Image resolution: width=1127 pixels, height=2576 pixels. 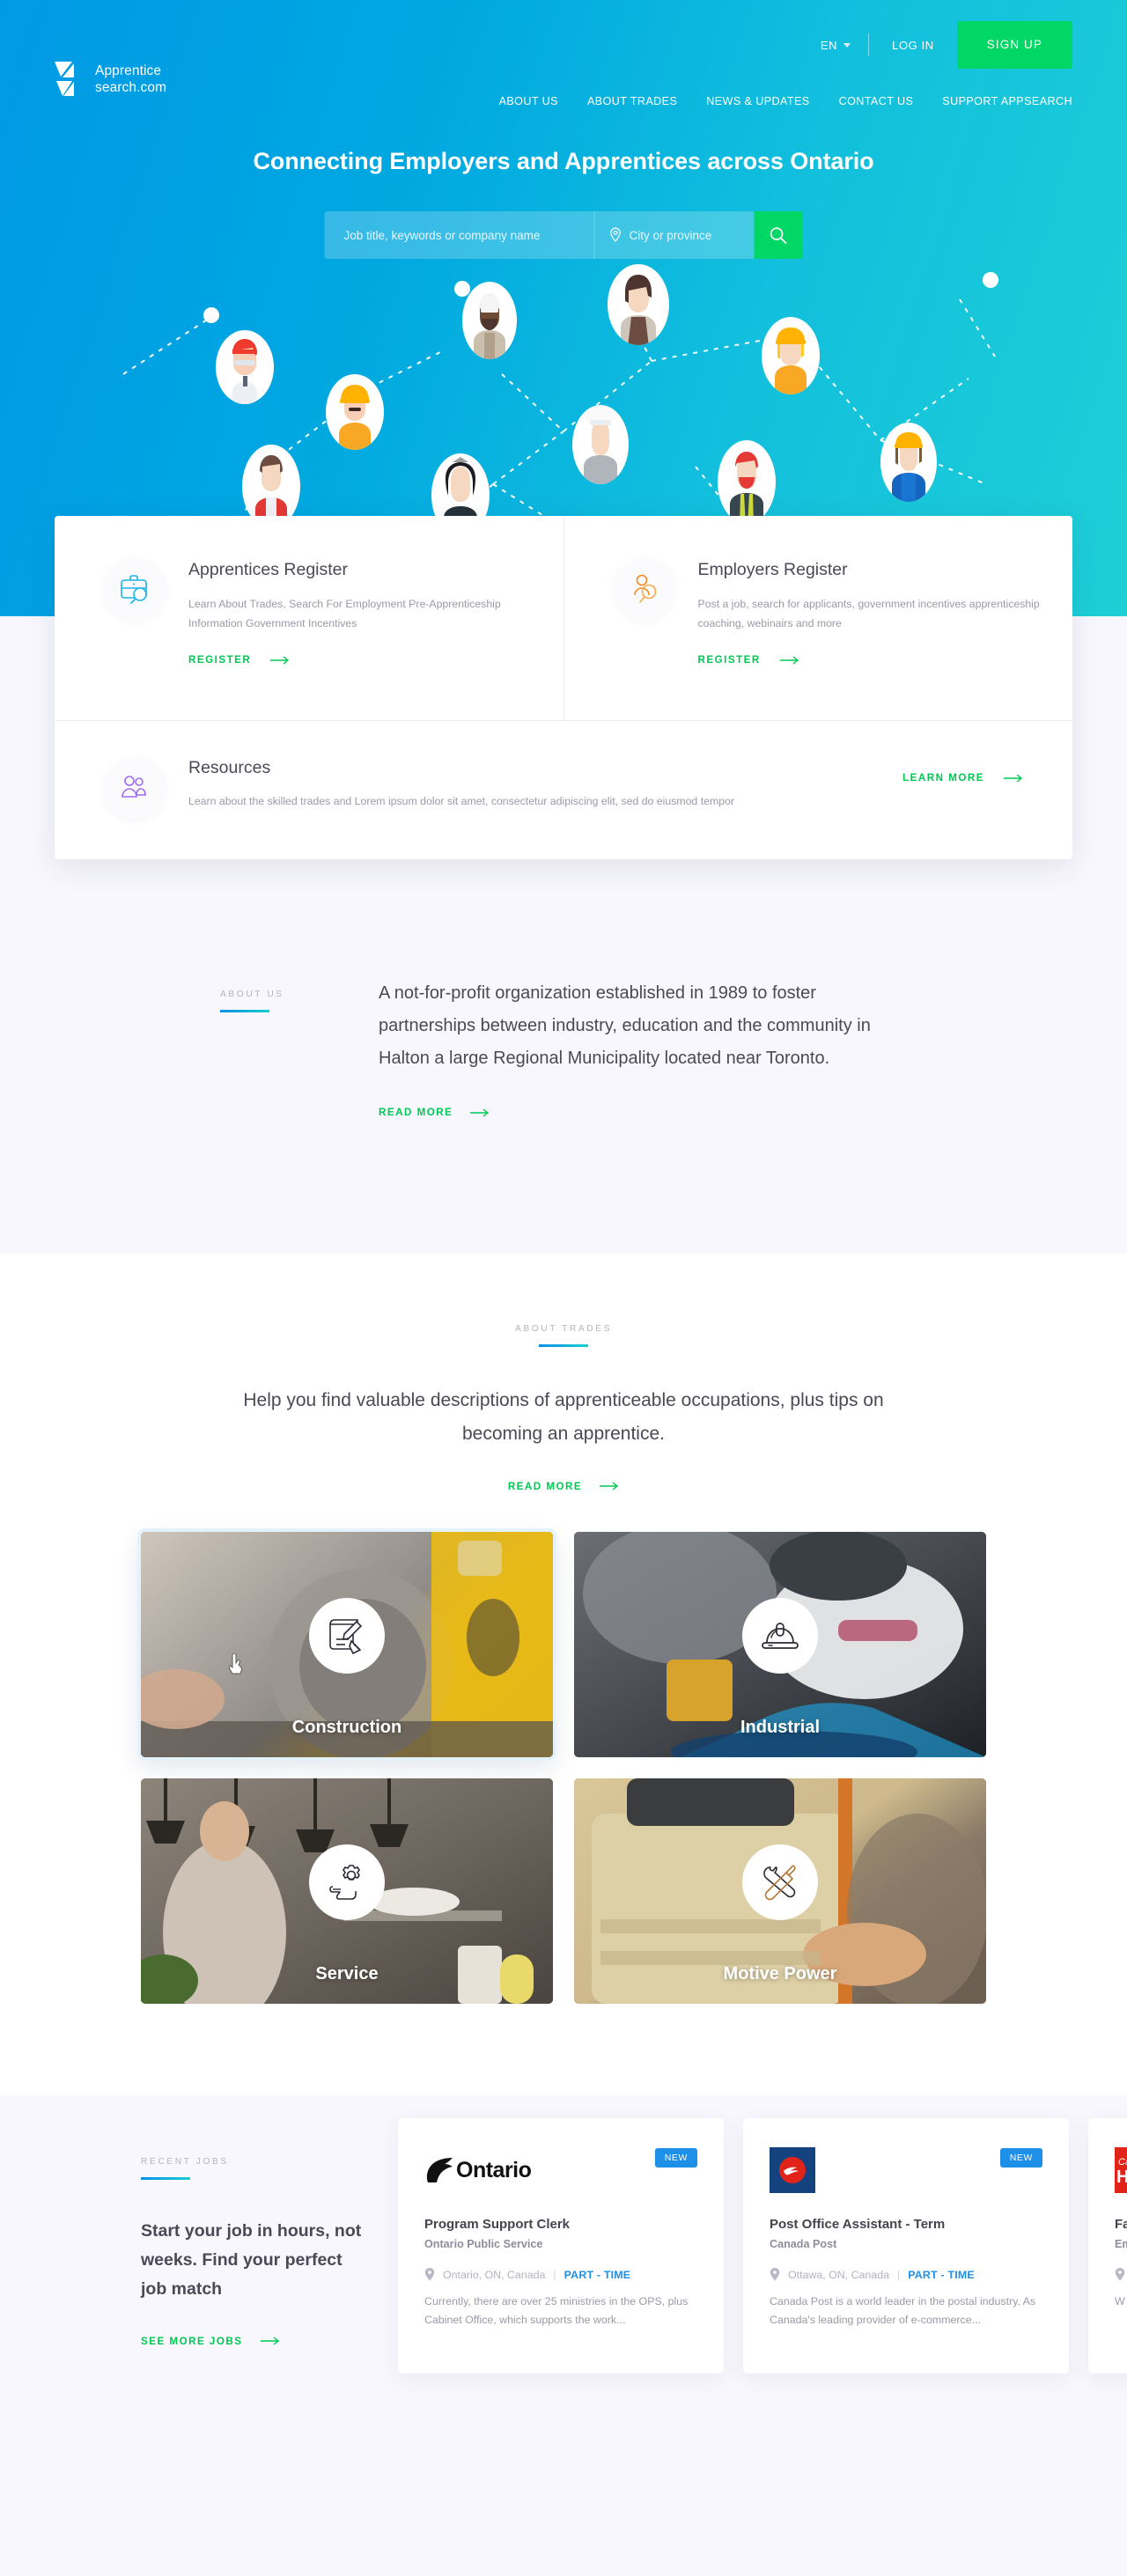 I want to click on login-link: LOG IN, so click(x=913, y=45).